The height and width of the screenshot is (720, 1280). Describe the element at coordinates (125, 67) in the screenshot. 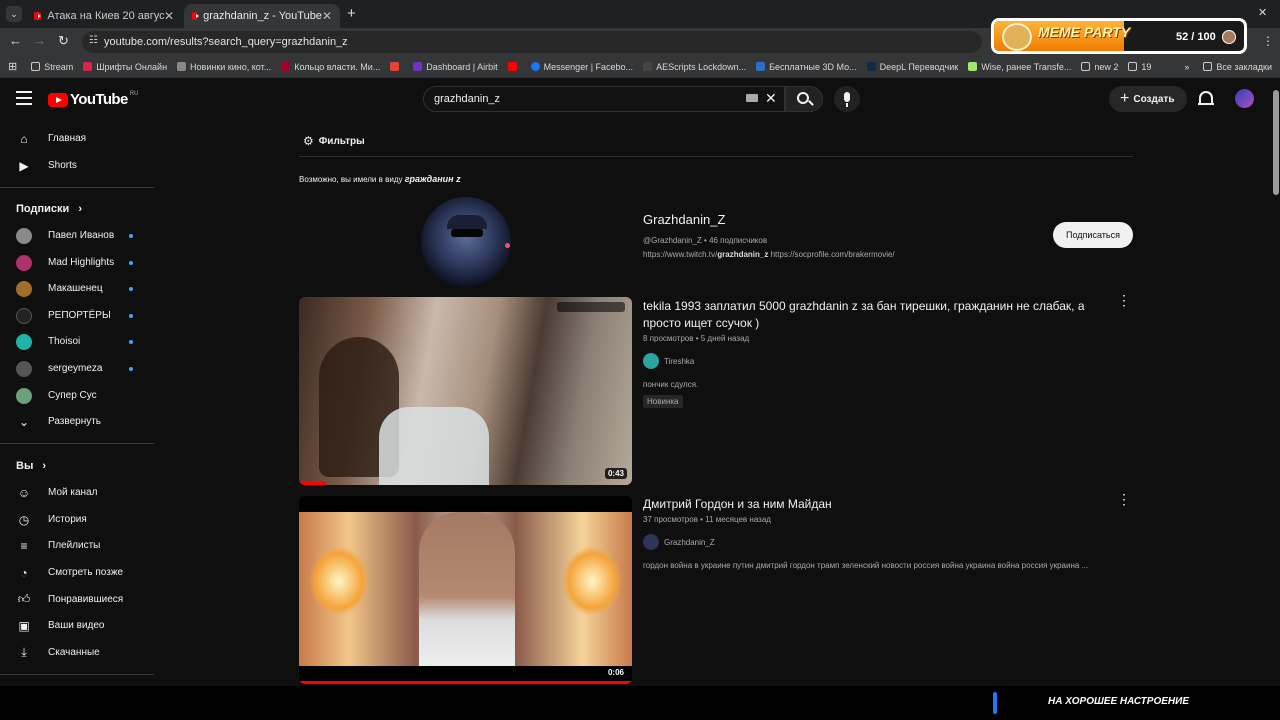

I see `bookmark-fonts: Шрифты Онлайн` at that location.